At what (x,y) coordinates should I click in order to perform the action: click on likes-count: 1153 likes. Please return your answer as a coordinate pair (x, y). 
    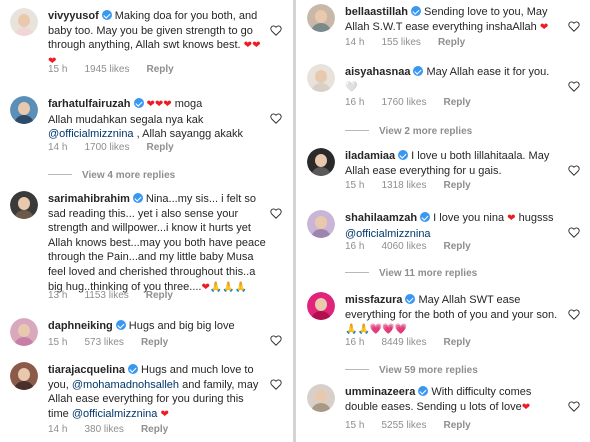
    Looking at the image, I should click on (106, 295).